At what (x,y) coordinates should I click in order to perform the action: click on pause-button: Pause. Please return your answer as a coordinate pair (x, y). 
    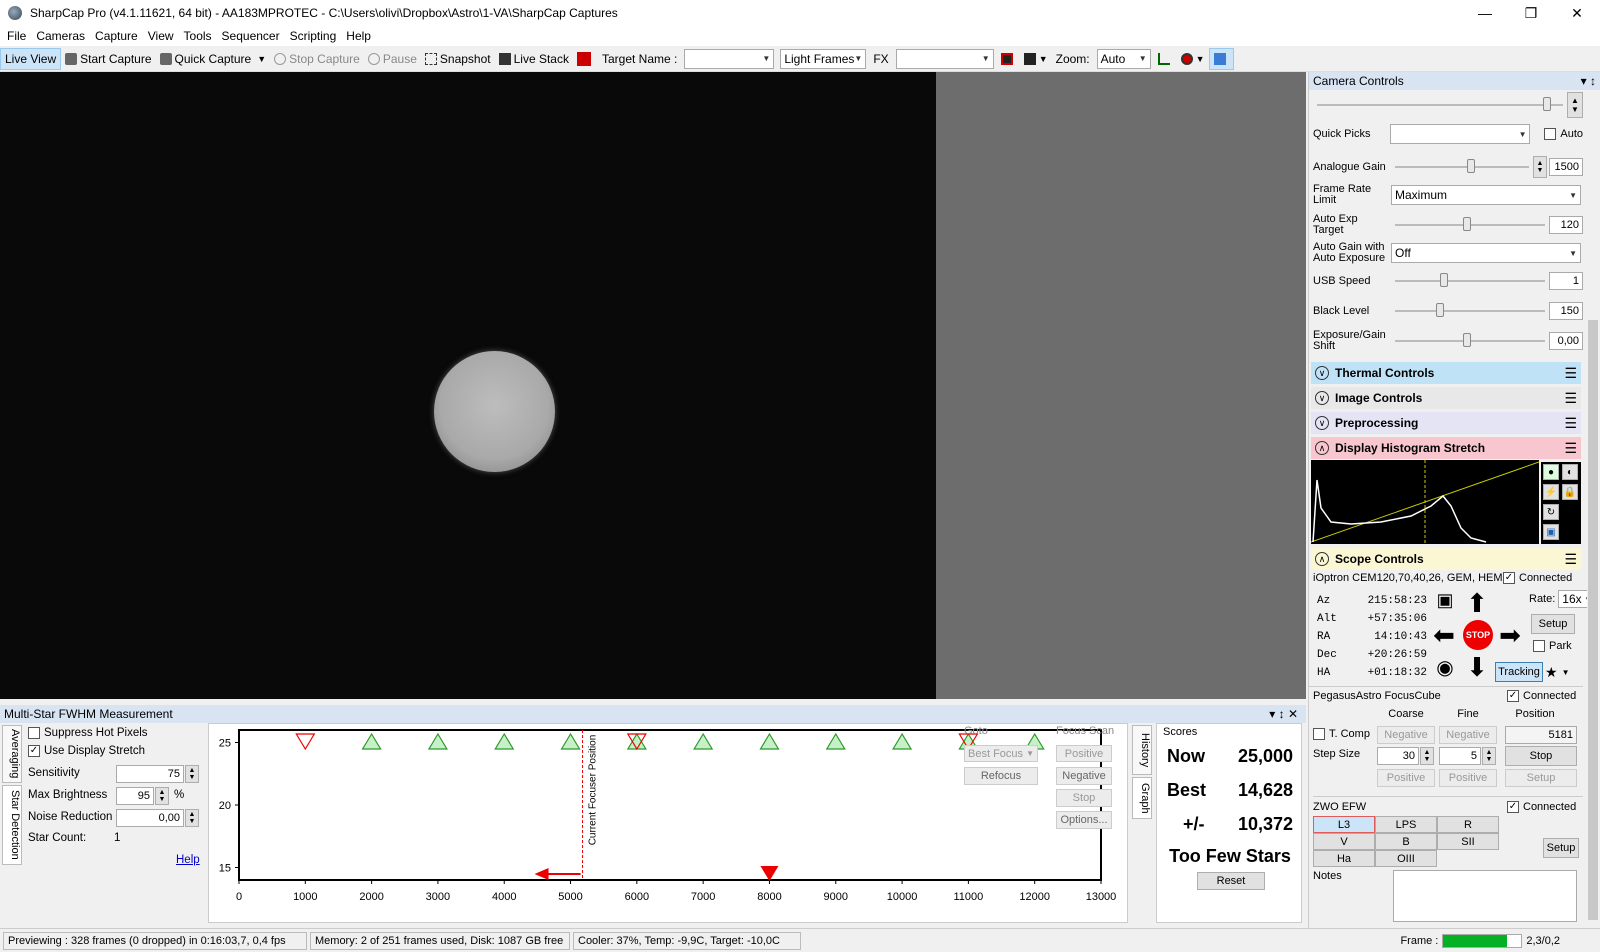
    Looking at the image, I should click on (392, 59).